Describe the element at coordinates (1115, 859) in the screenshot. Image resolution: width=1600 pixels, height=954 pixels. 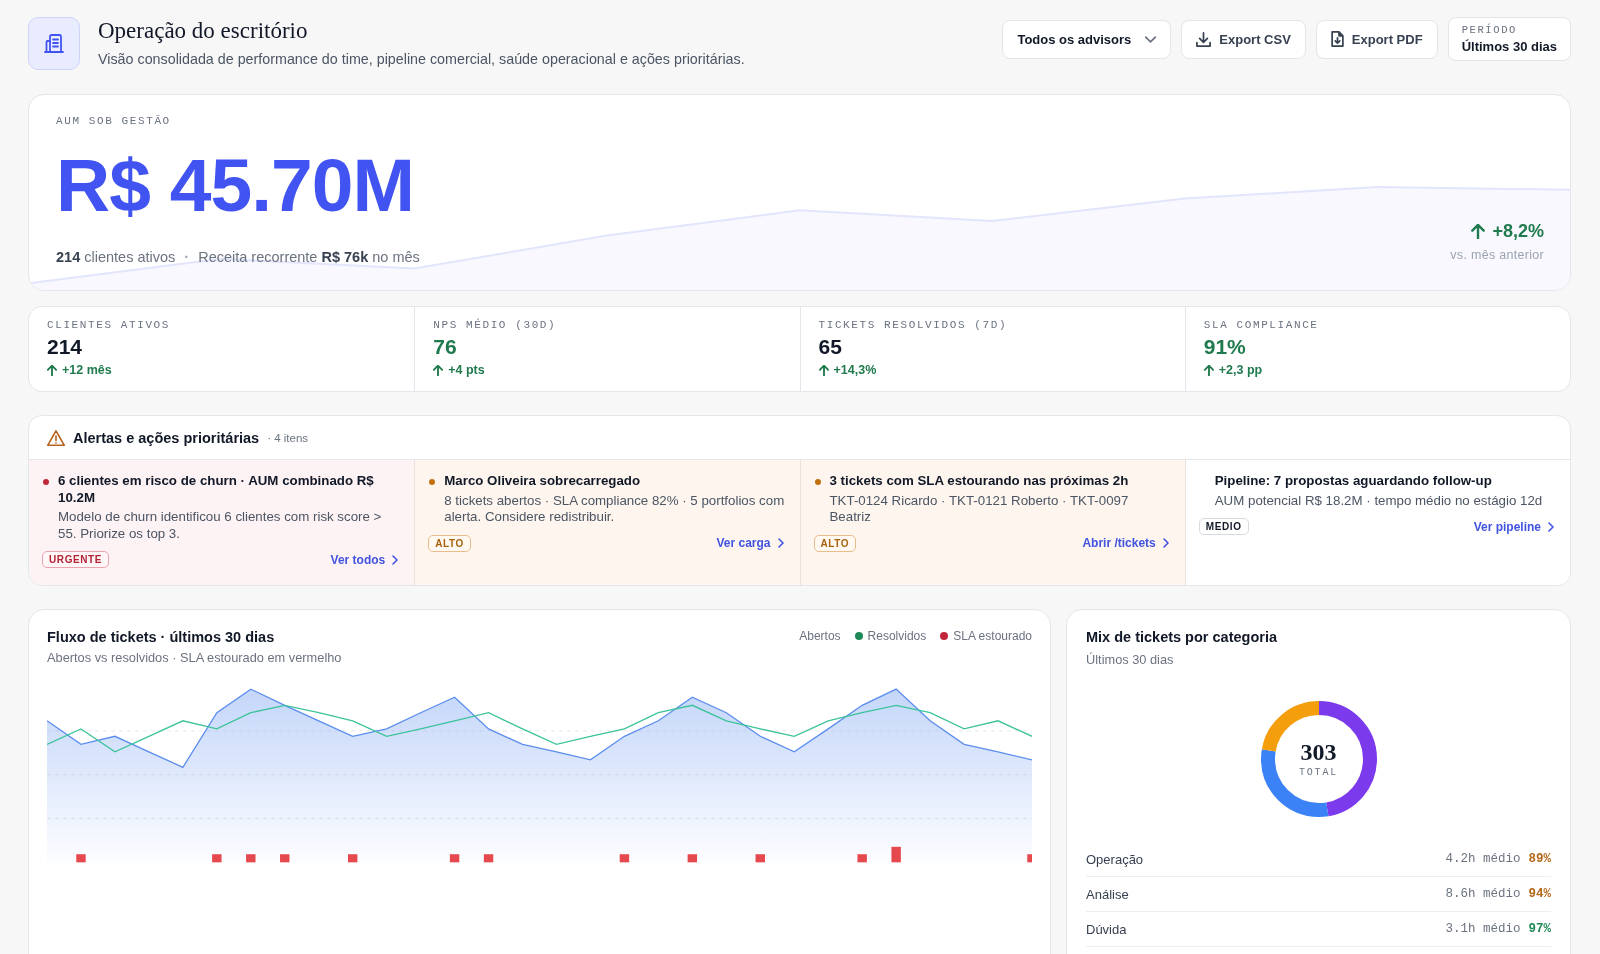
I see `category-name: Operação` at that location.